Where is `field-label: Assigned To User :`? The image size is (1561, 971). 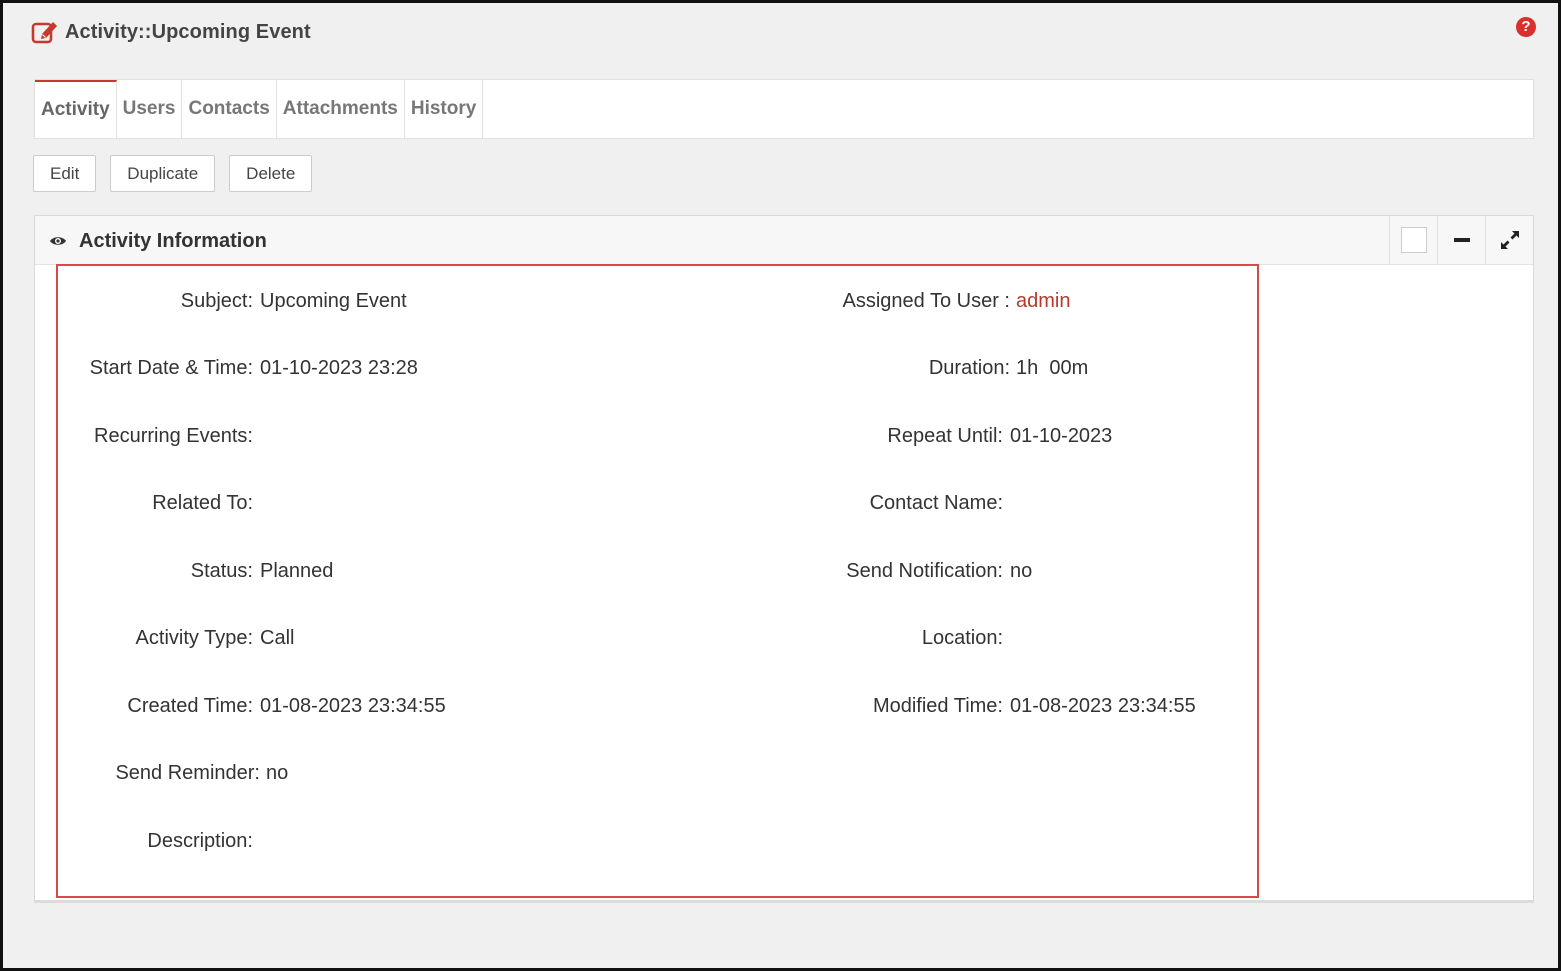
field-label: Assigned To User : is located at coordinates (926, 301).